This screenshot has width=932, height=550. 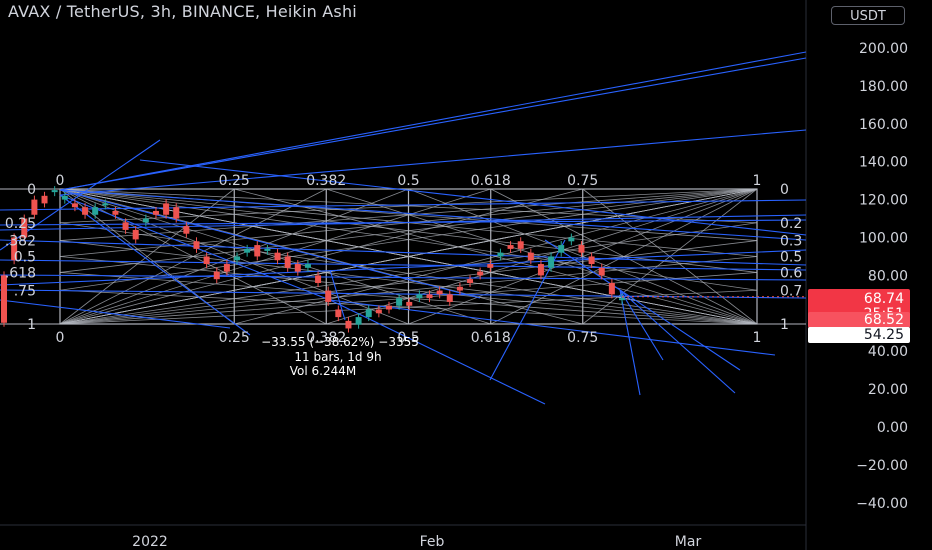 I want to click on fib-right-label: 0.5, so click(x=791, y=258).